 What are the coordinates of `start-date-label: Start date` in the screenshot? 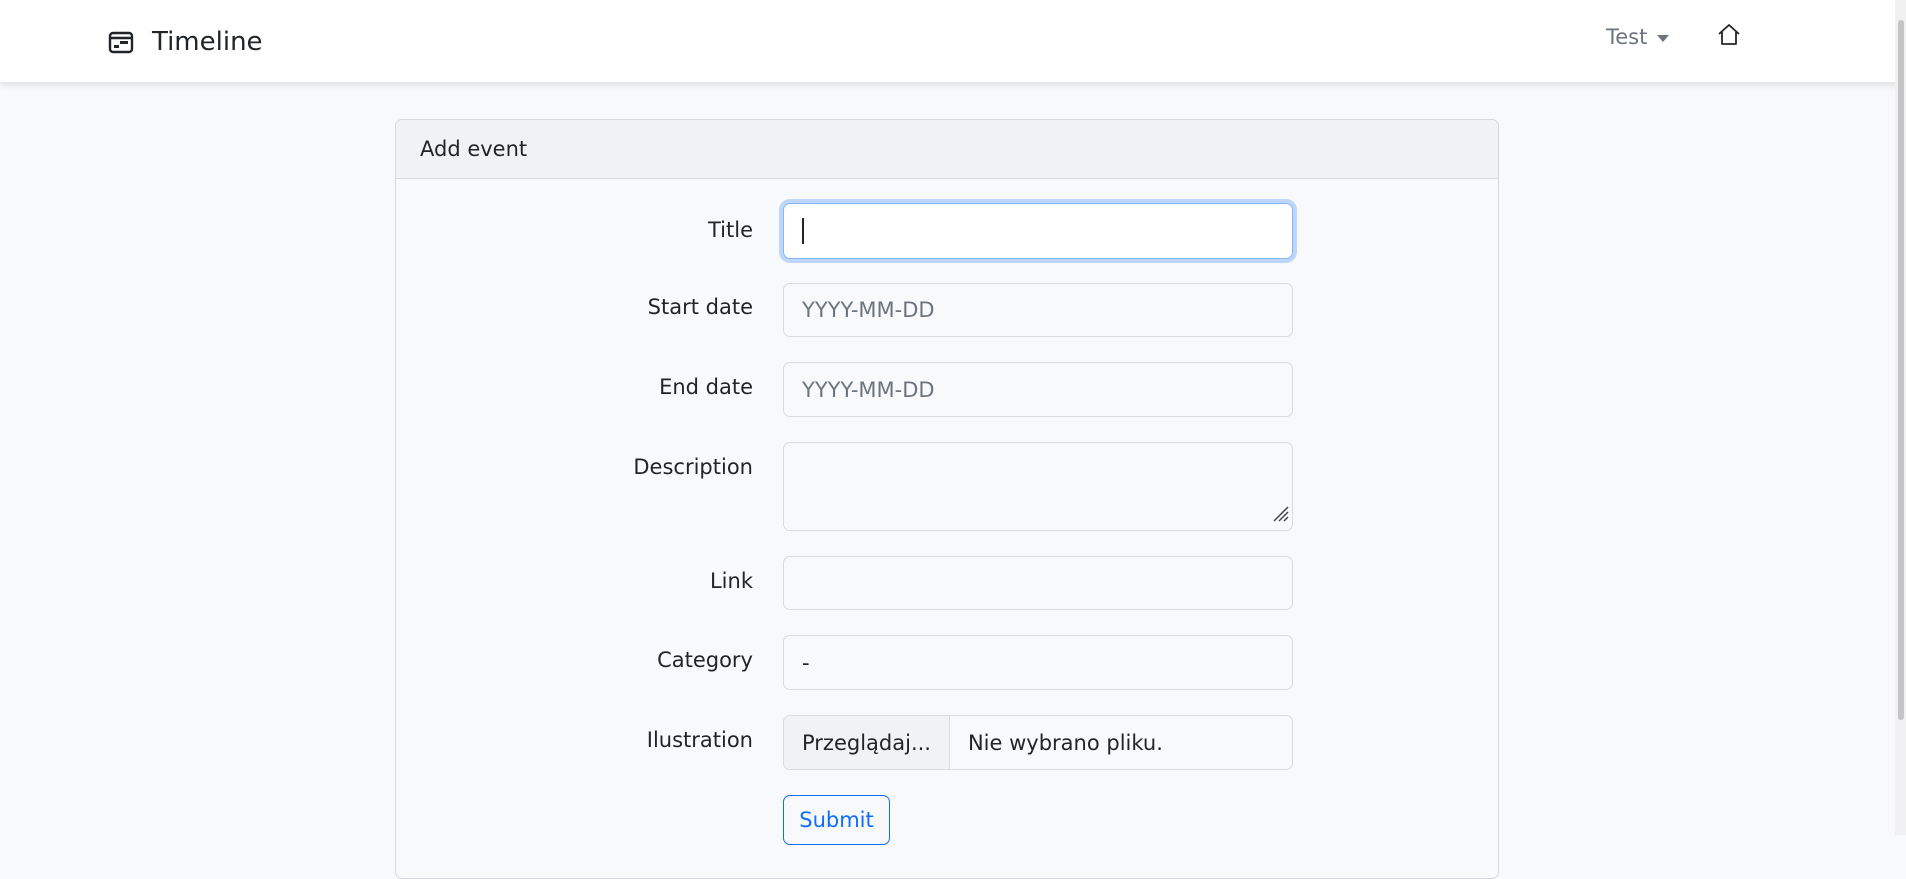 It's located at (700, 307).